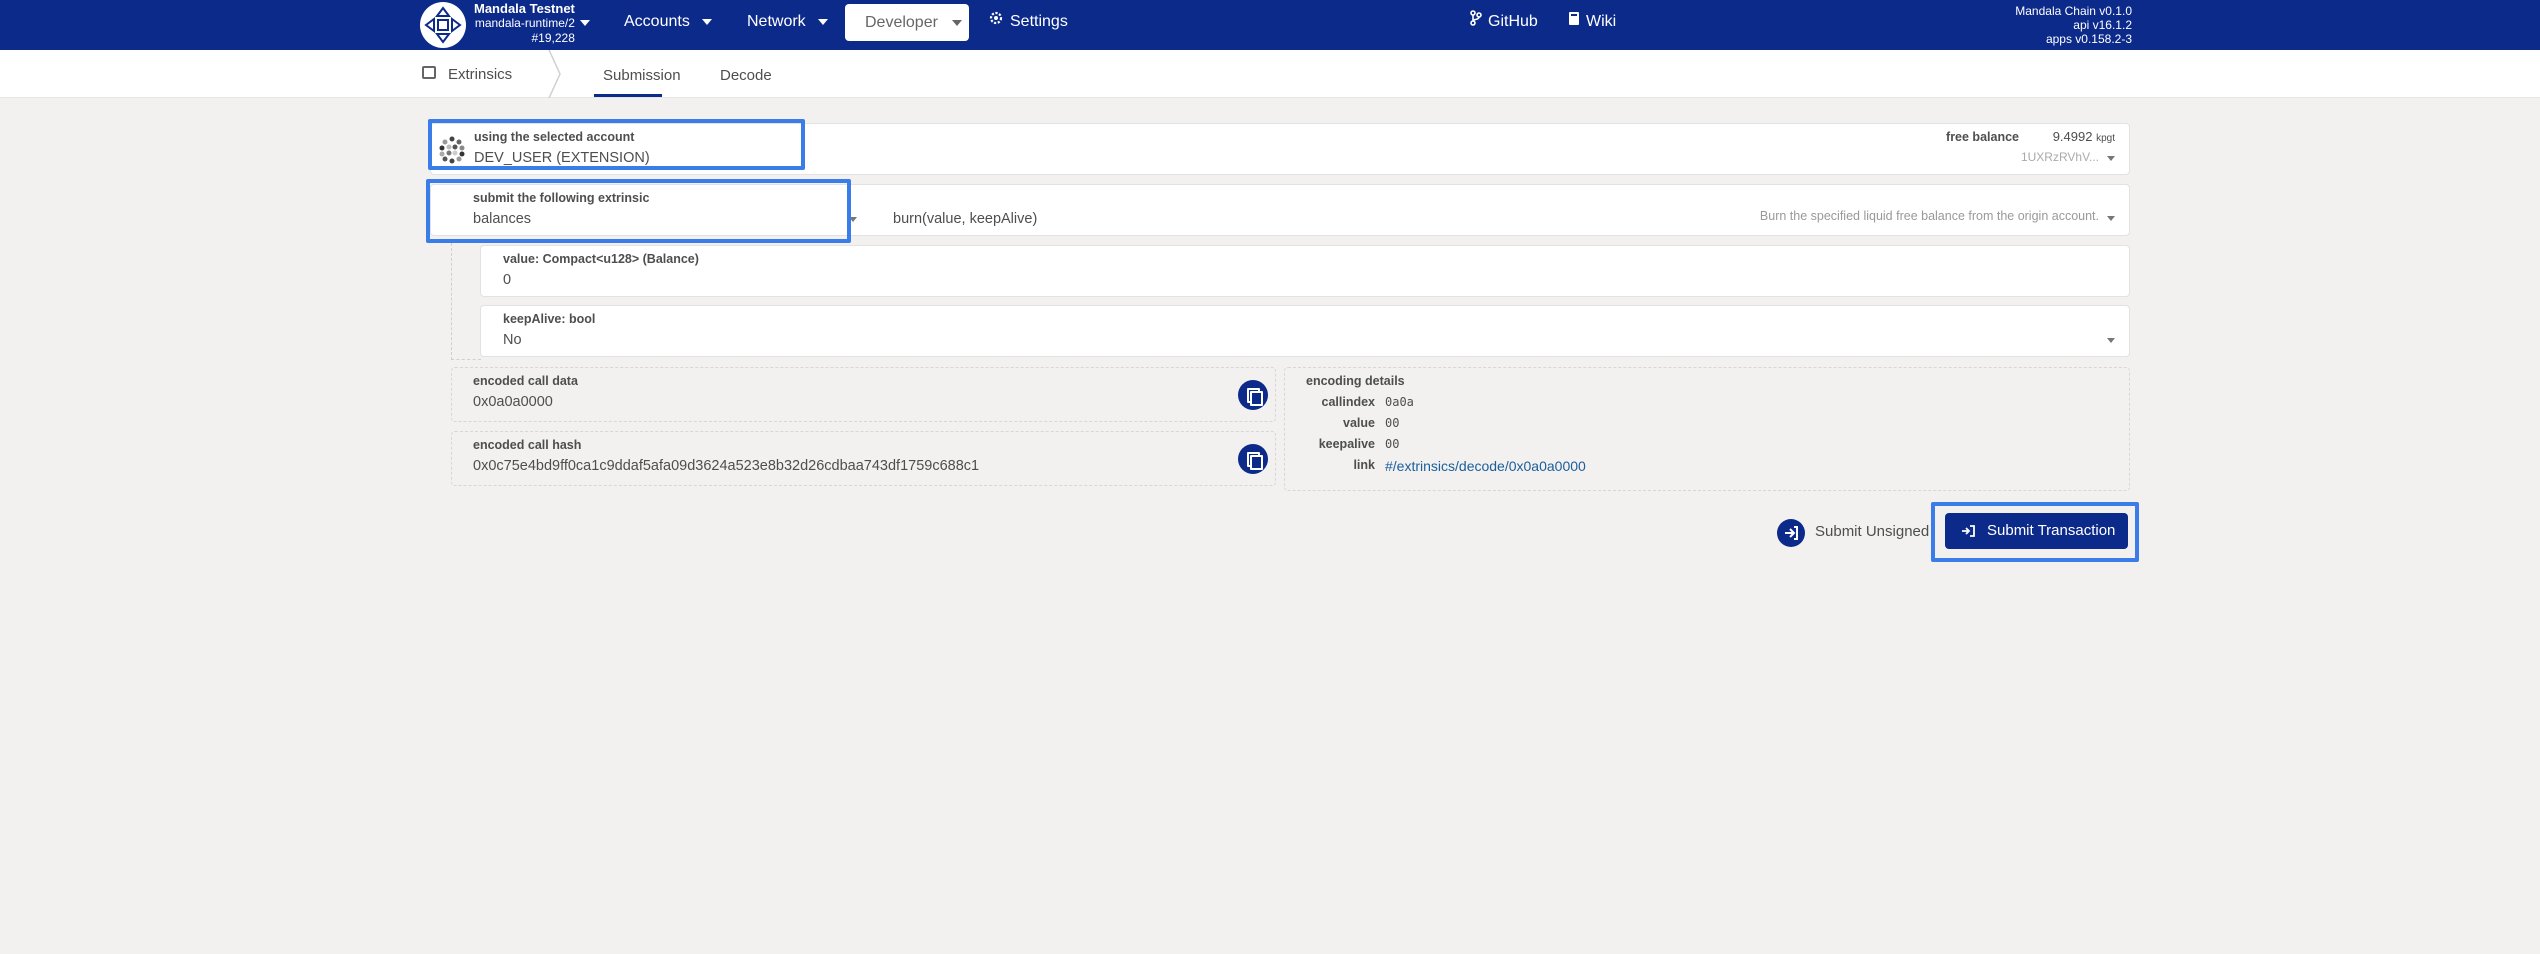 The width and height of the screenshot is (2540, 954). What do you see at coordinates (1355, 381) in the screenshot?
I see `encoding-details-title: encoding details` at bounding box center [1355, 381].